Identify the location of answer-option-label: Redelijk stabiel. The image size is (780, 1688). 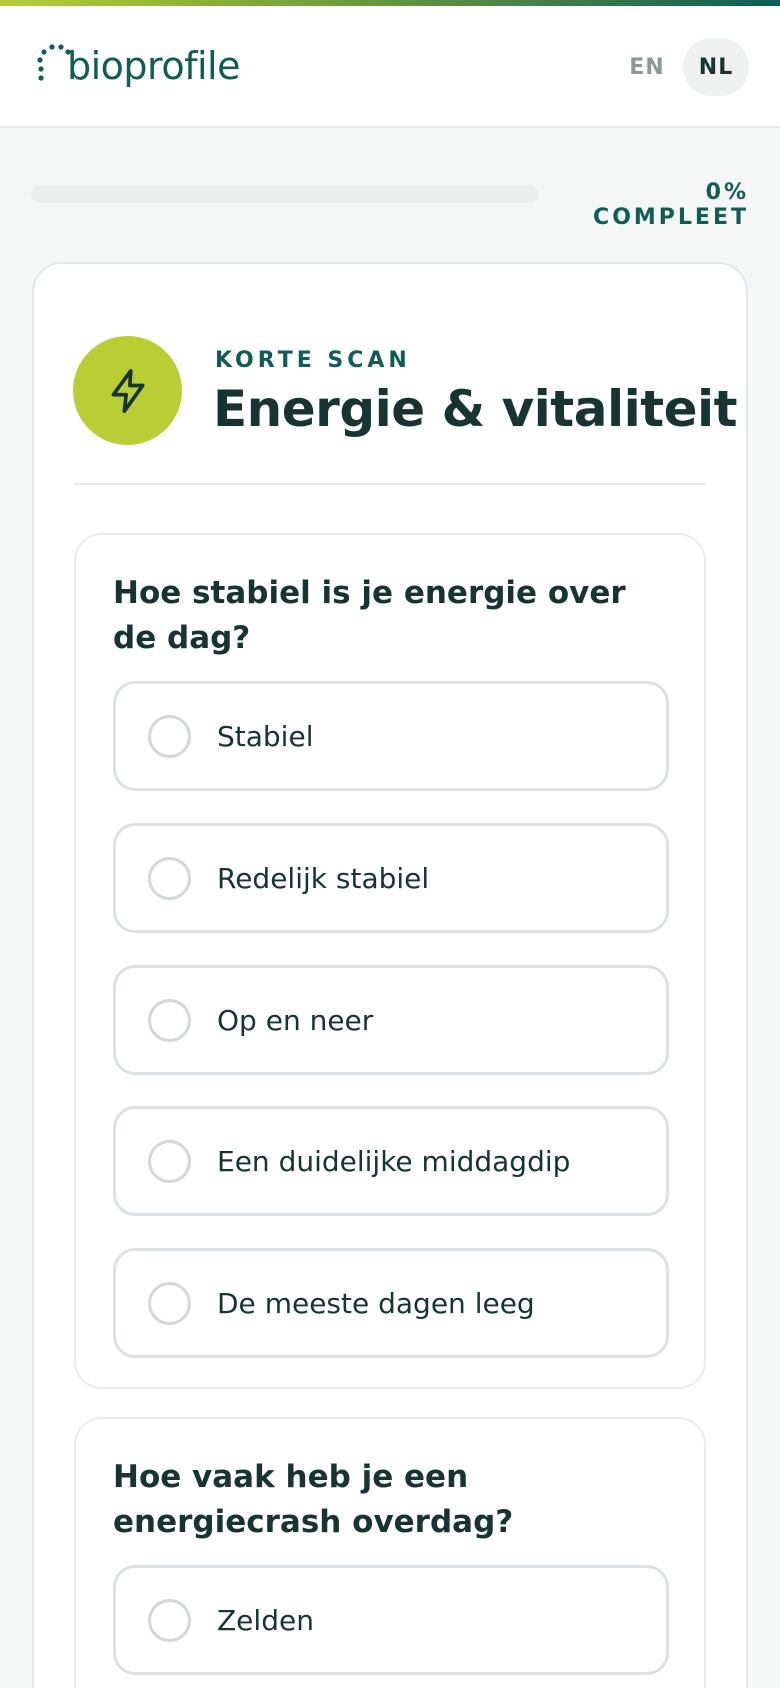
(323, 878).